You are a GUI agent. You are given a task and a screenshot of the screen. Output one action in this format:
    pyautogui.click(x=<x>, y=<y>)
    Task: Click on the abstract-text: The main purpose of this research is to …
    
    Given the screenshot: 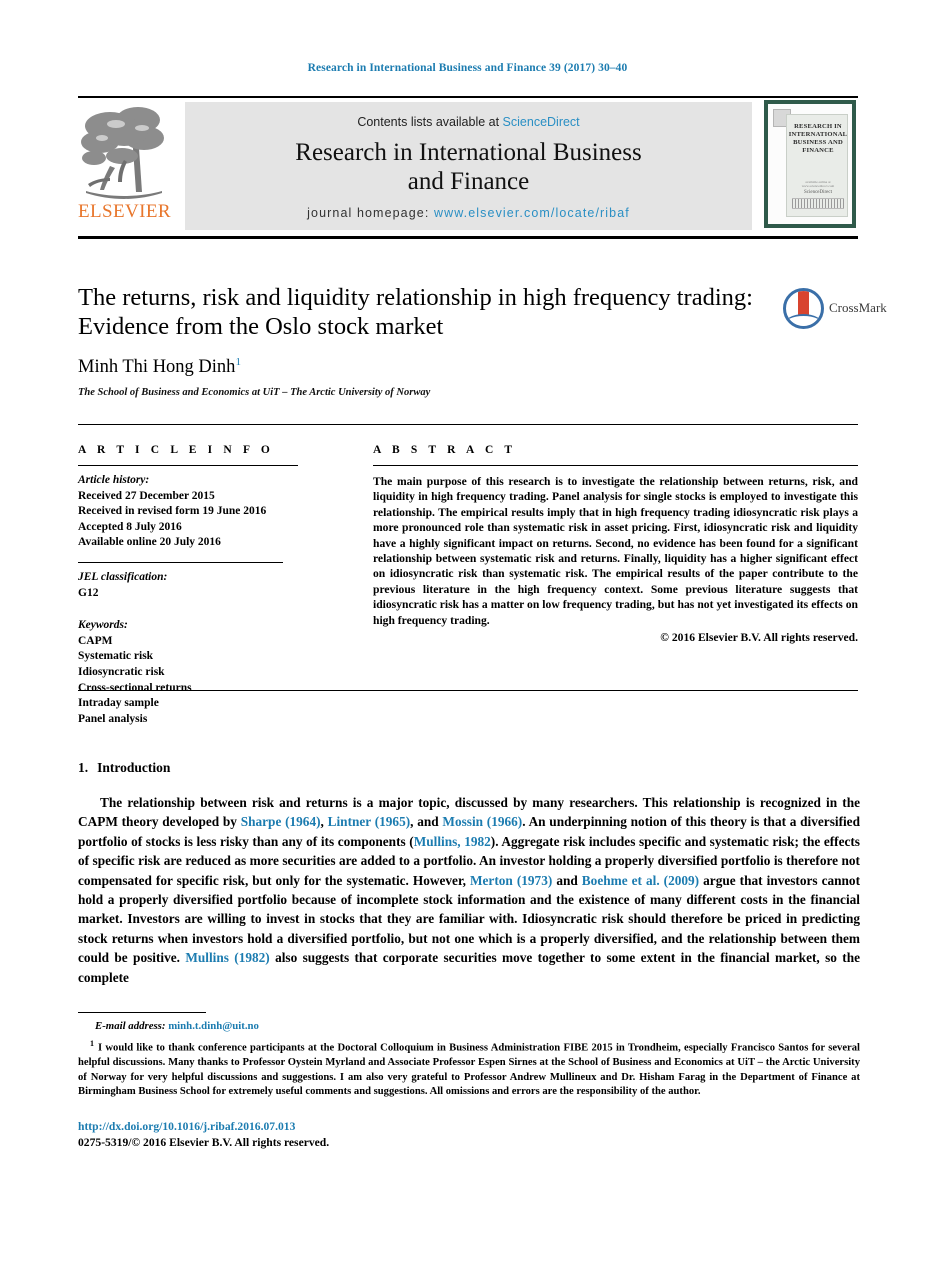 What is the action you would take?
    pyautogui.click(x=615, y=551)
    